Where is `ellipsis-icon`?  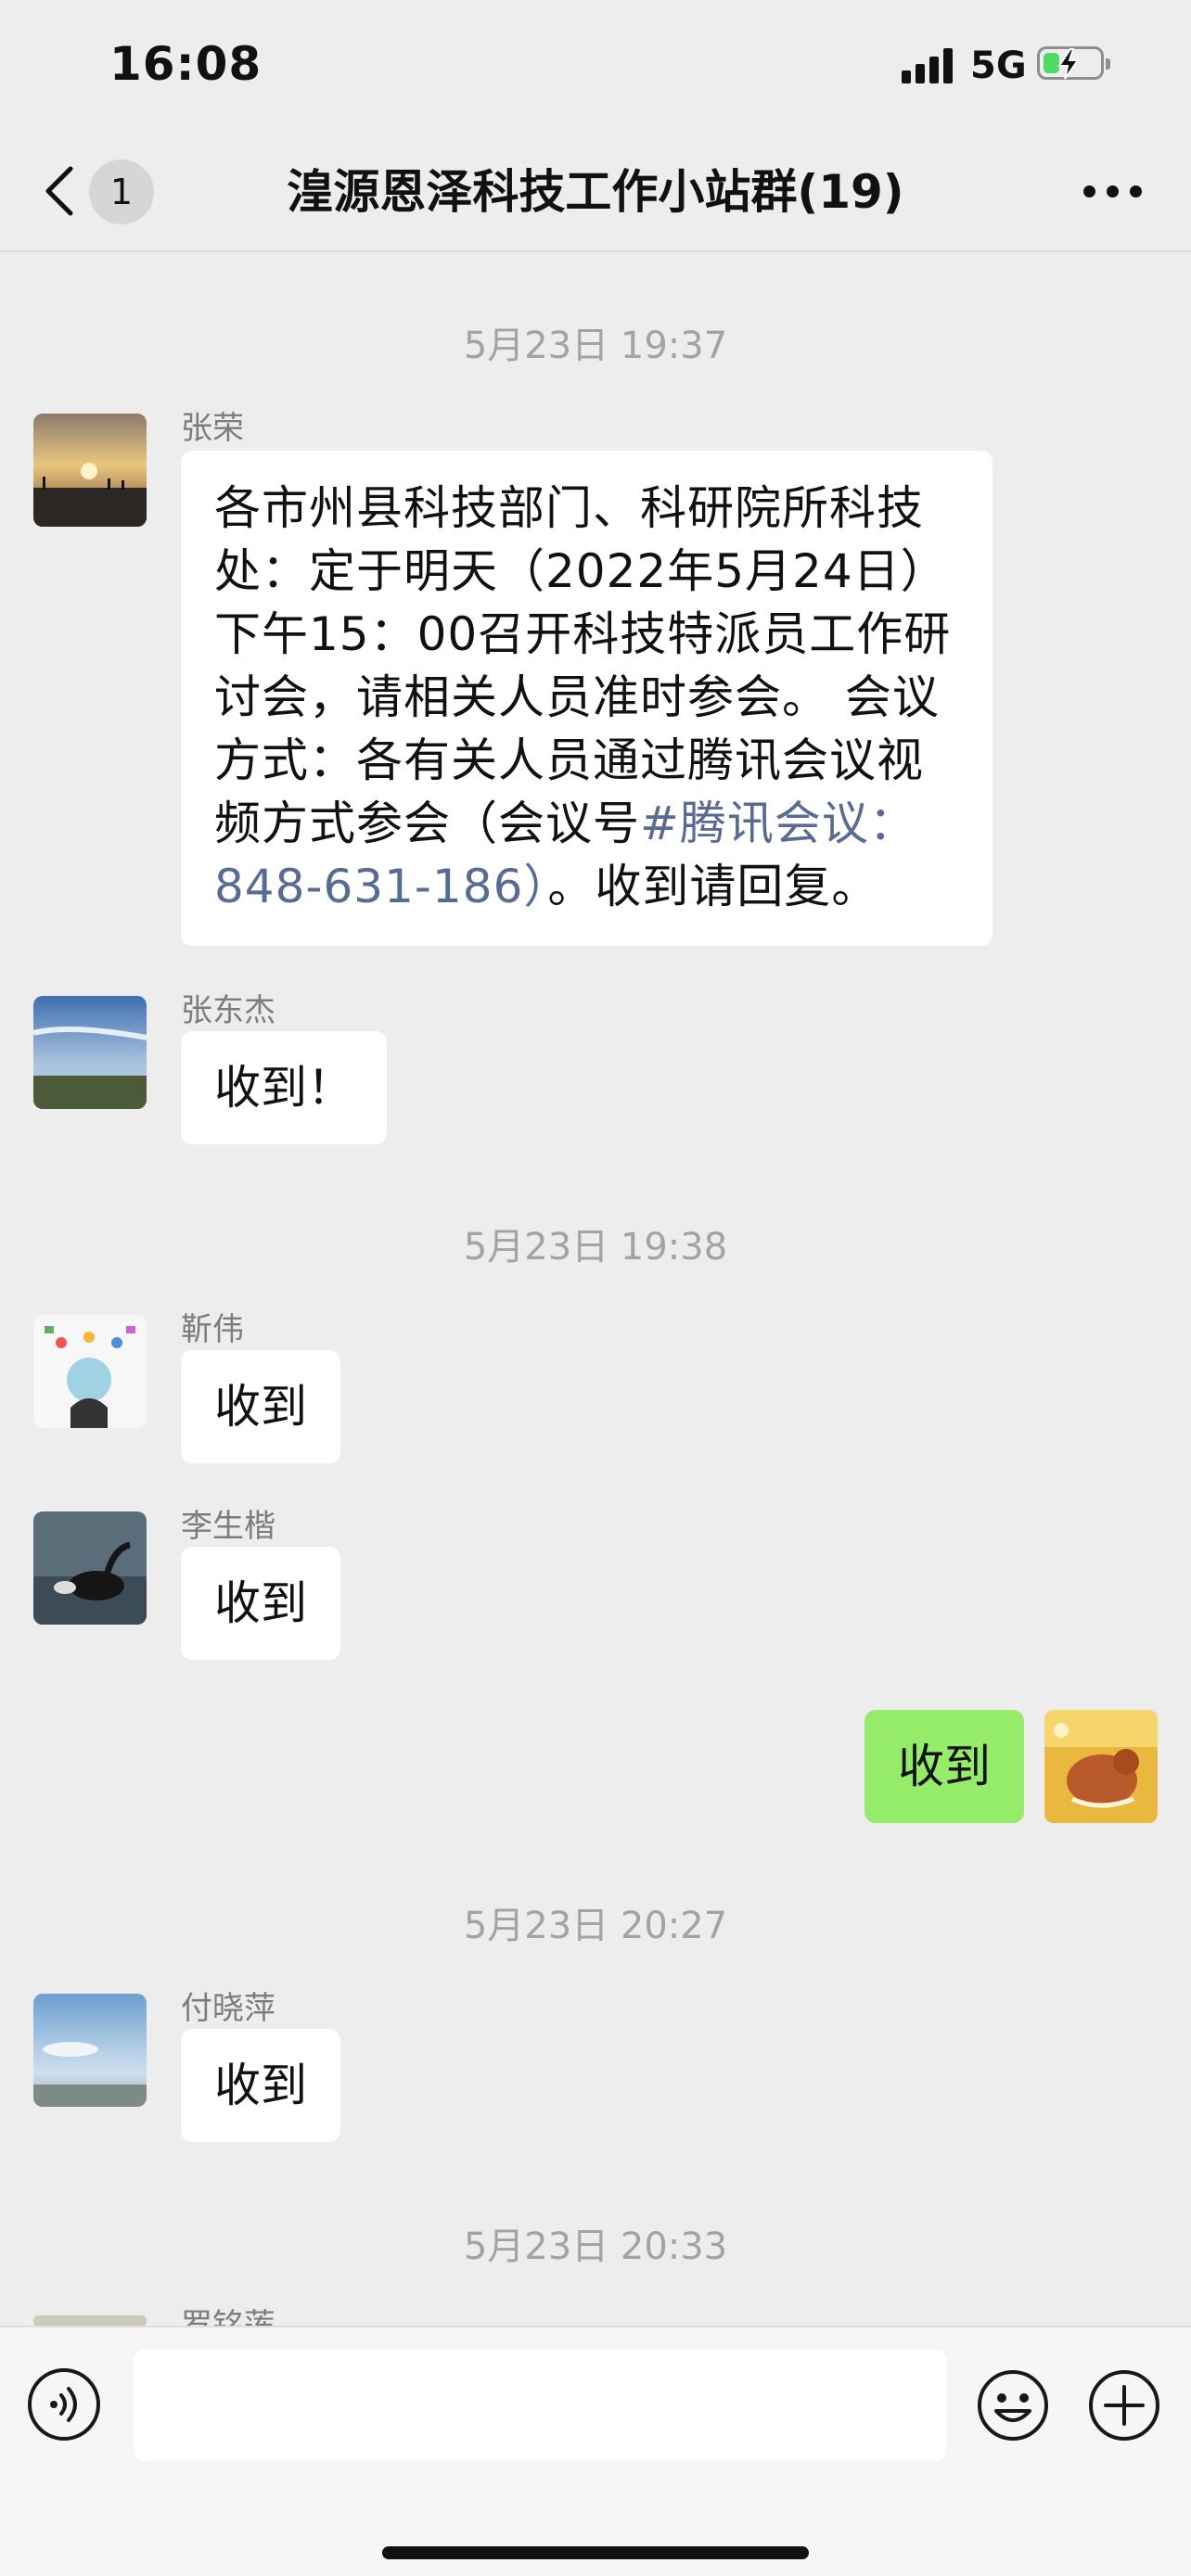
ellipsis-icon is located at coordinates (1113, 193).